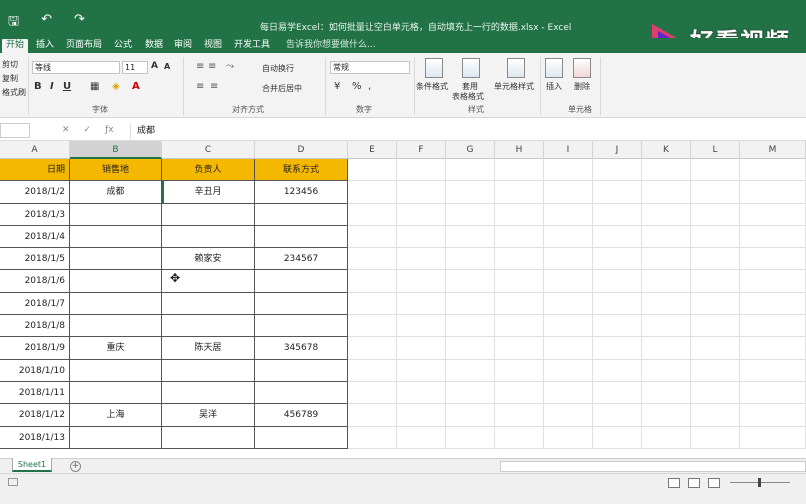 This screenshot has width=806, height=504. I want to click on save-icon: 🖫, so click(13, 23).